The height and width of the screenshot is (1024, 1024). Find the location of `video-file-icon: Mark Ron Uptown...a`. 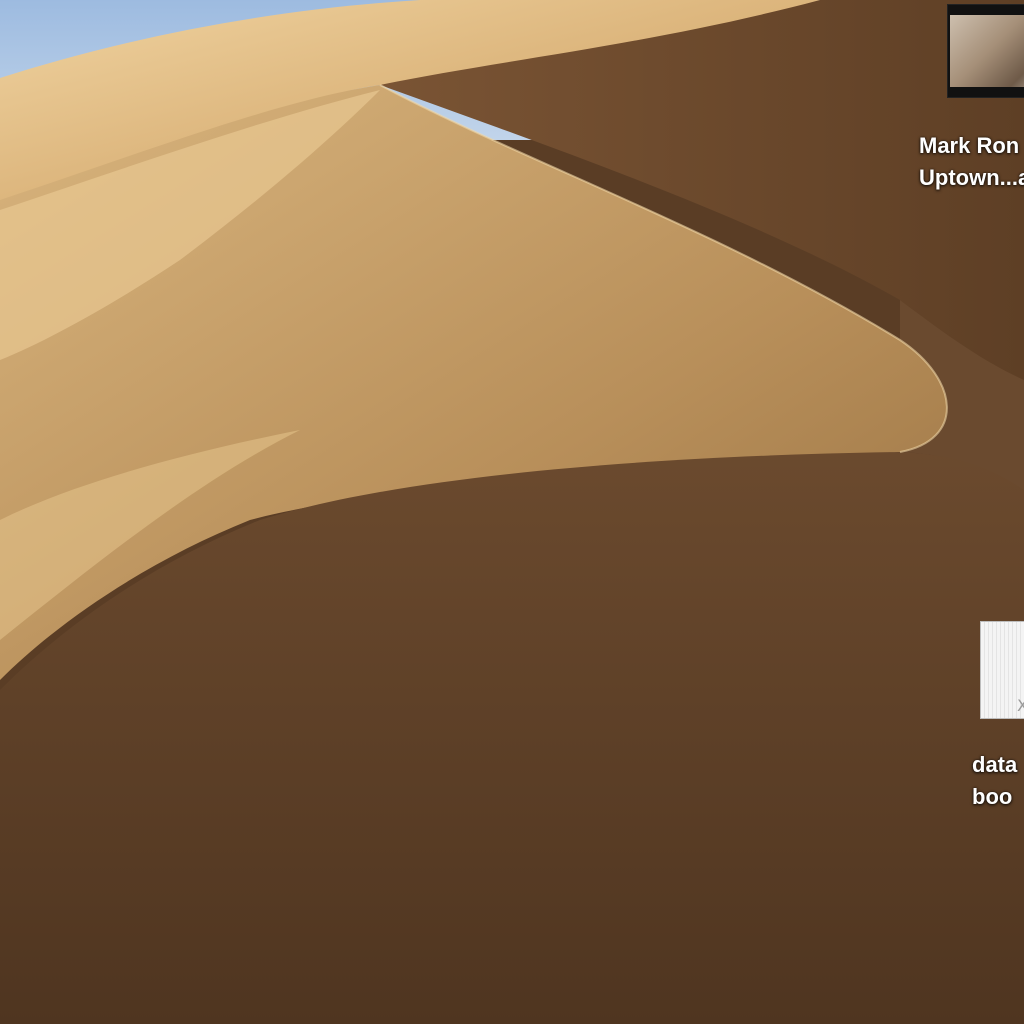

video-file-icon: Mark Ron Uptown...a is located at coordinates (971, 104).